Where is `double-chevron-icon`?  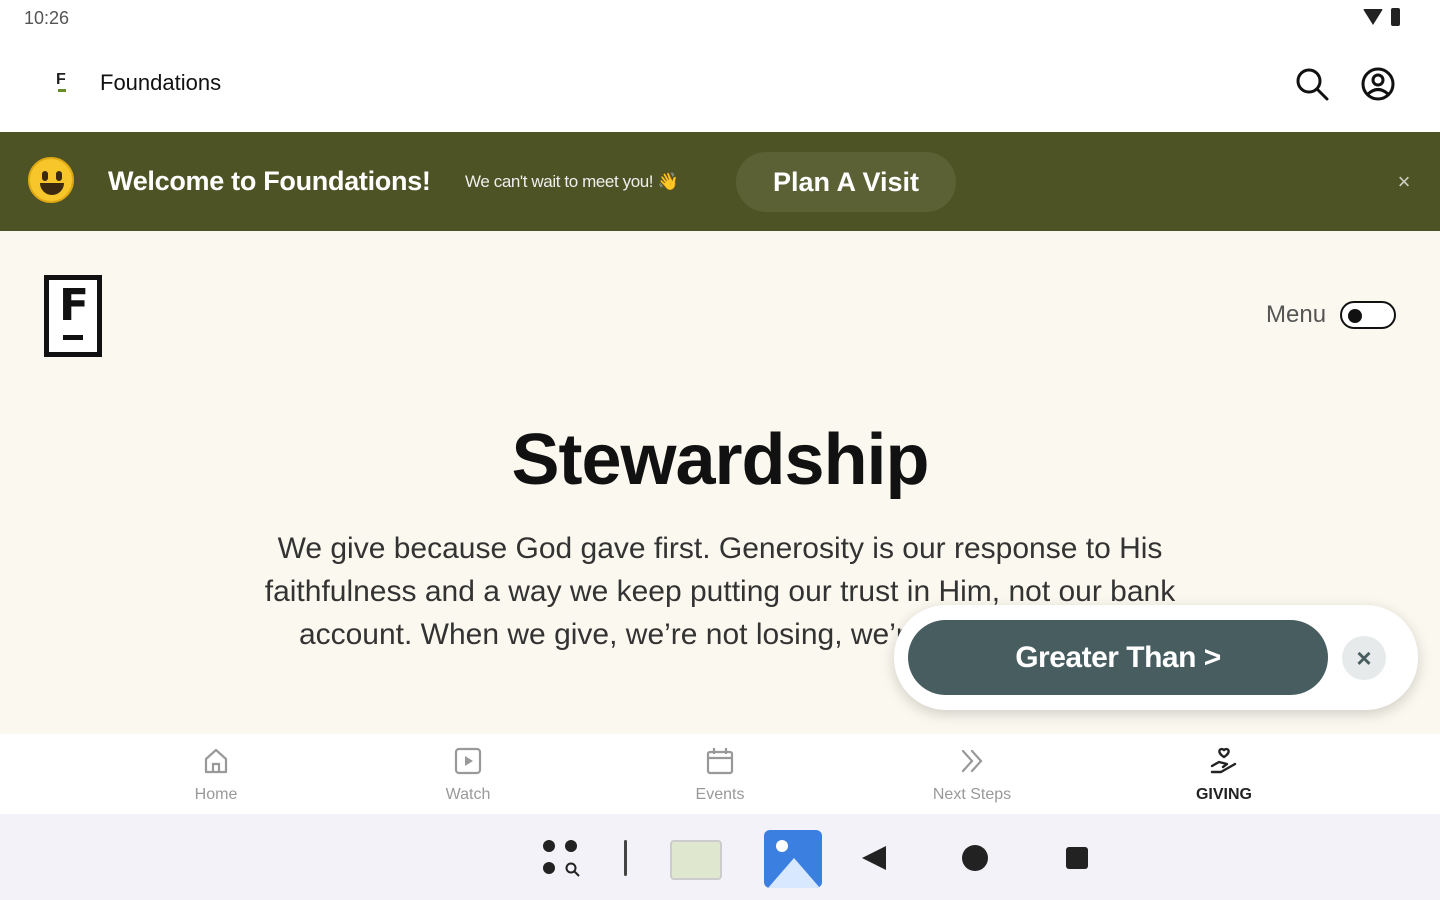 double-chevron-icon is located at coordinates (972, 761).